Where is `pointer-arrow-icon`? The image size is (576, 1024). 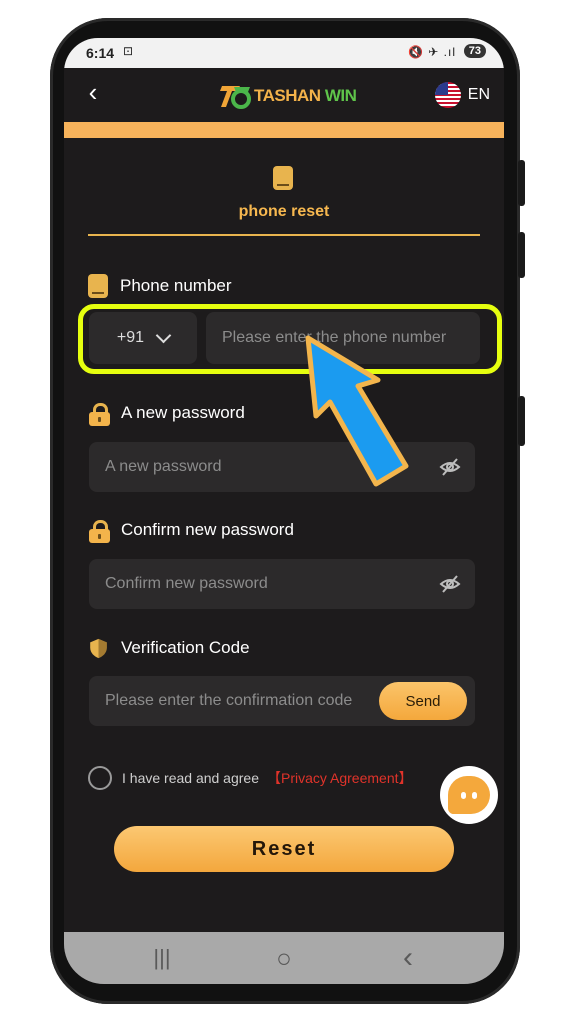 pointer-arrow-icon is located at coordinates (357, 411).